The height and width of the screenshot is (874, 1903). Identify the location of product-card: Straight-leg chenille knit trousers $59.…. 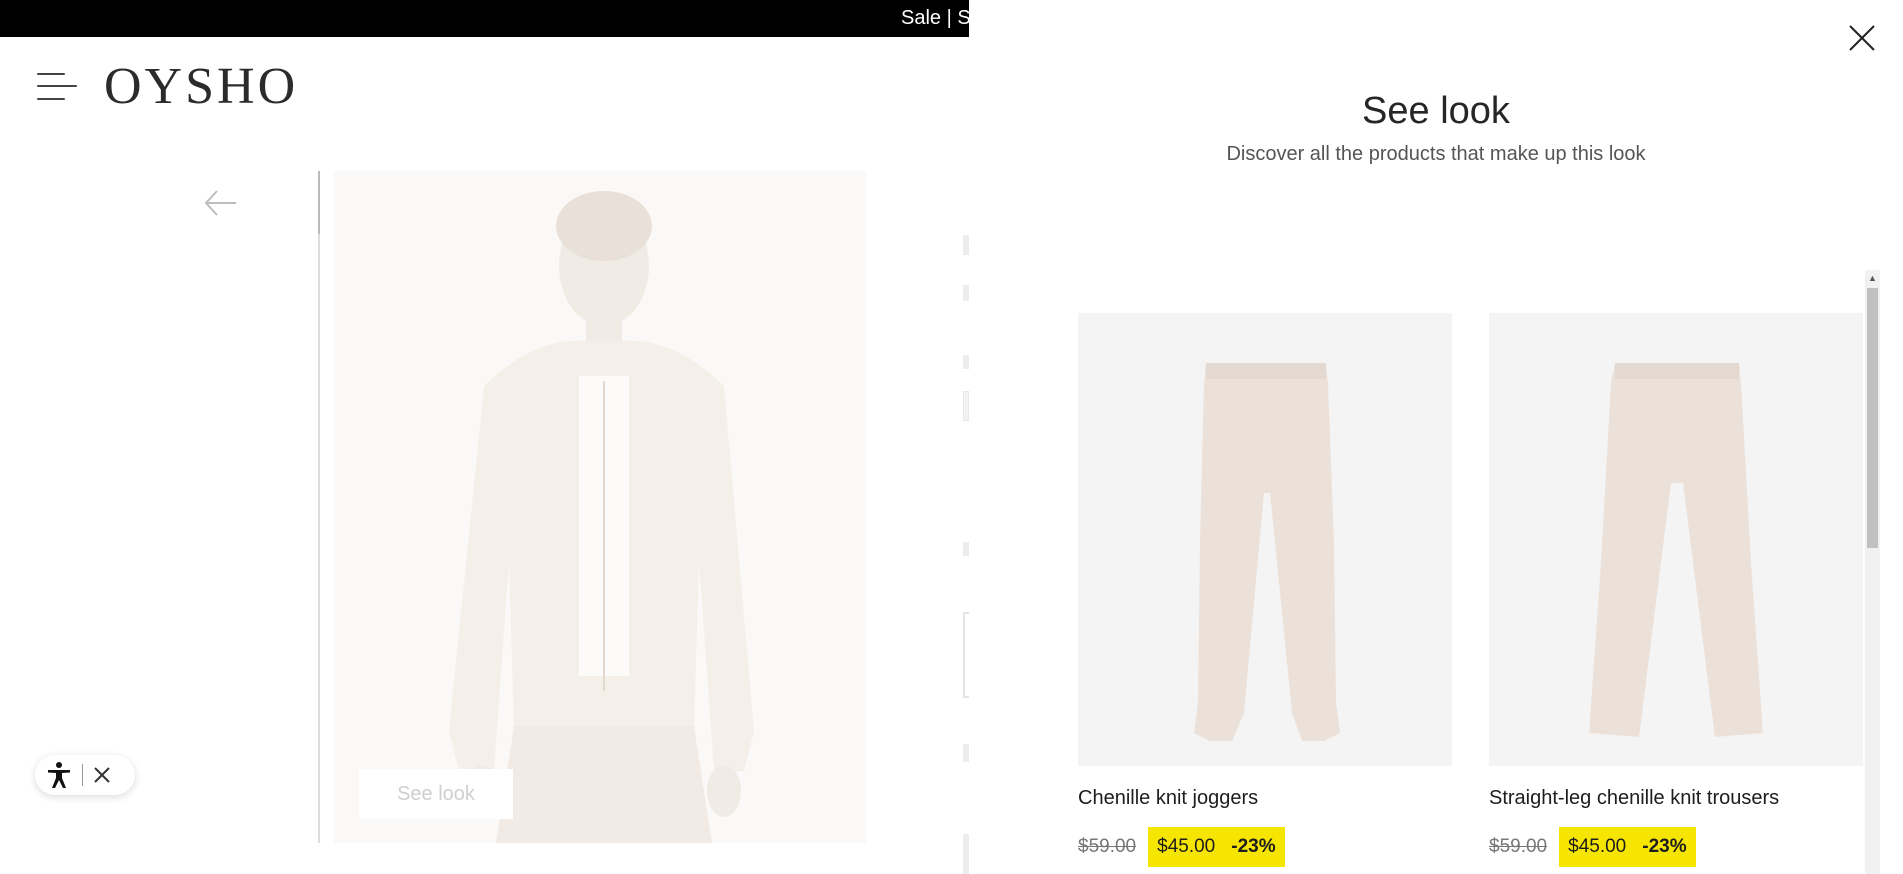
(1676, 590).